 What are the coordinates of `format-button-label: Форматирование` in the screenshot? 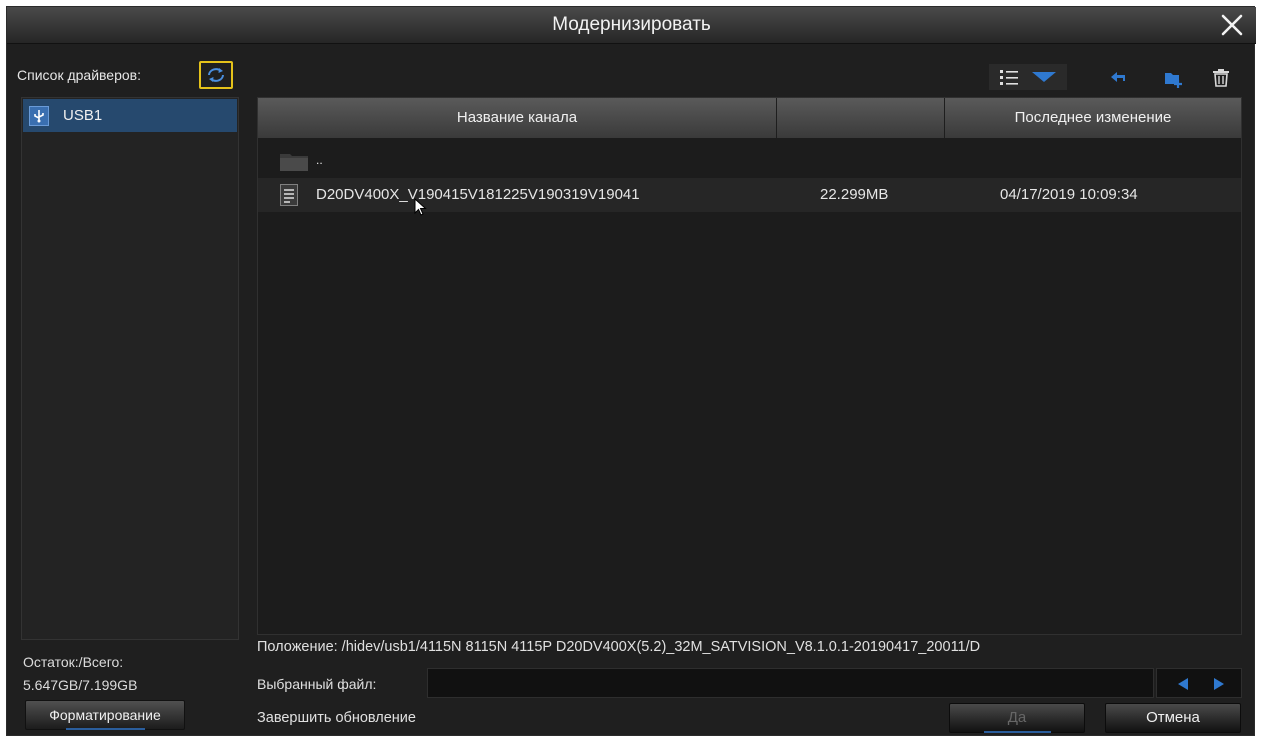 It's located at (105, 715).